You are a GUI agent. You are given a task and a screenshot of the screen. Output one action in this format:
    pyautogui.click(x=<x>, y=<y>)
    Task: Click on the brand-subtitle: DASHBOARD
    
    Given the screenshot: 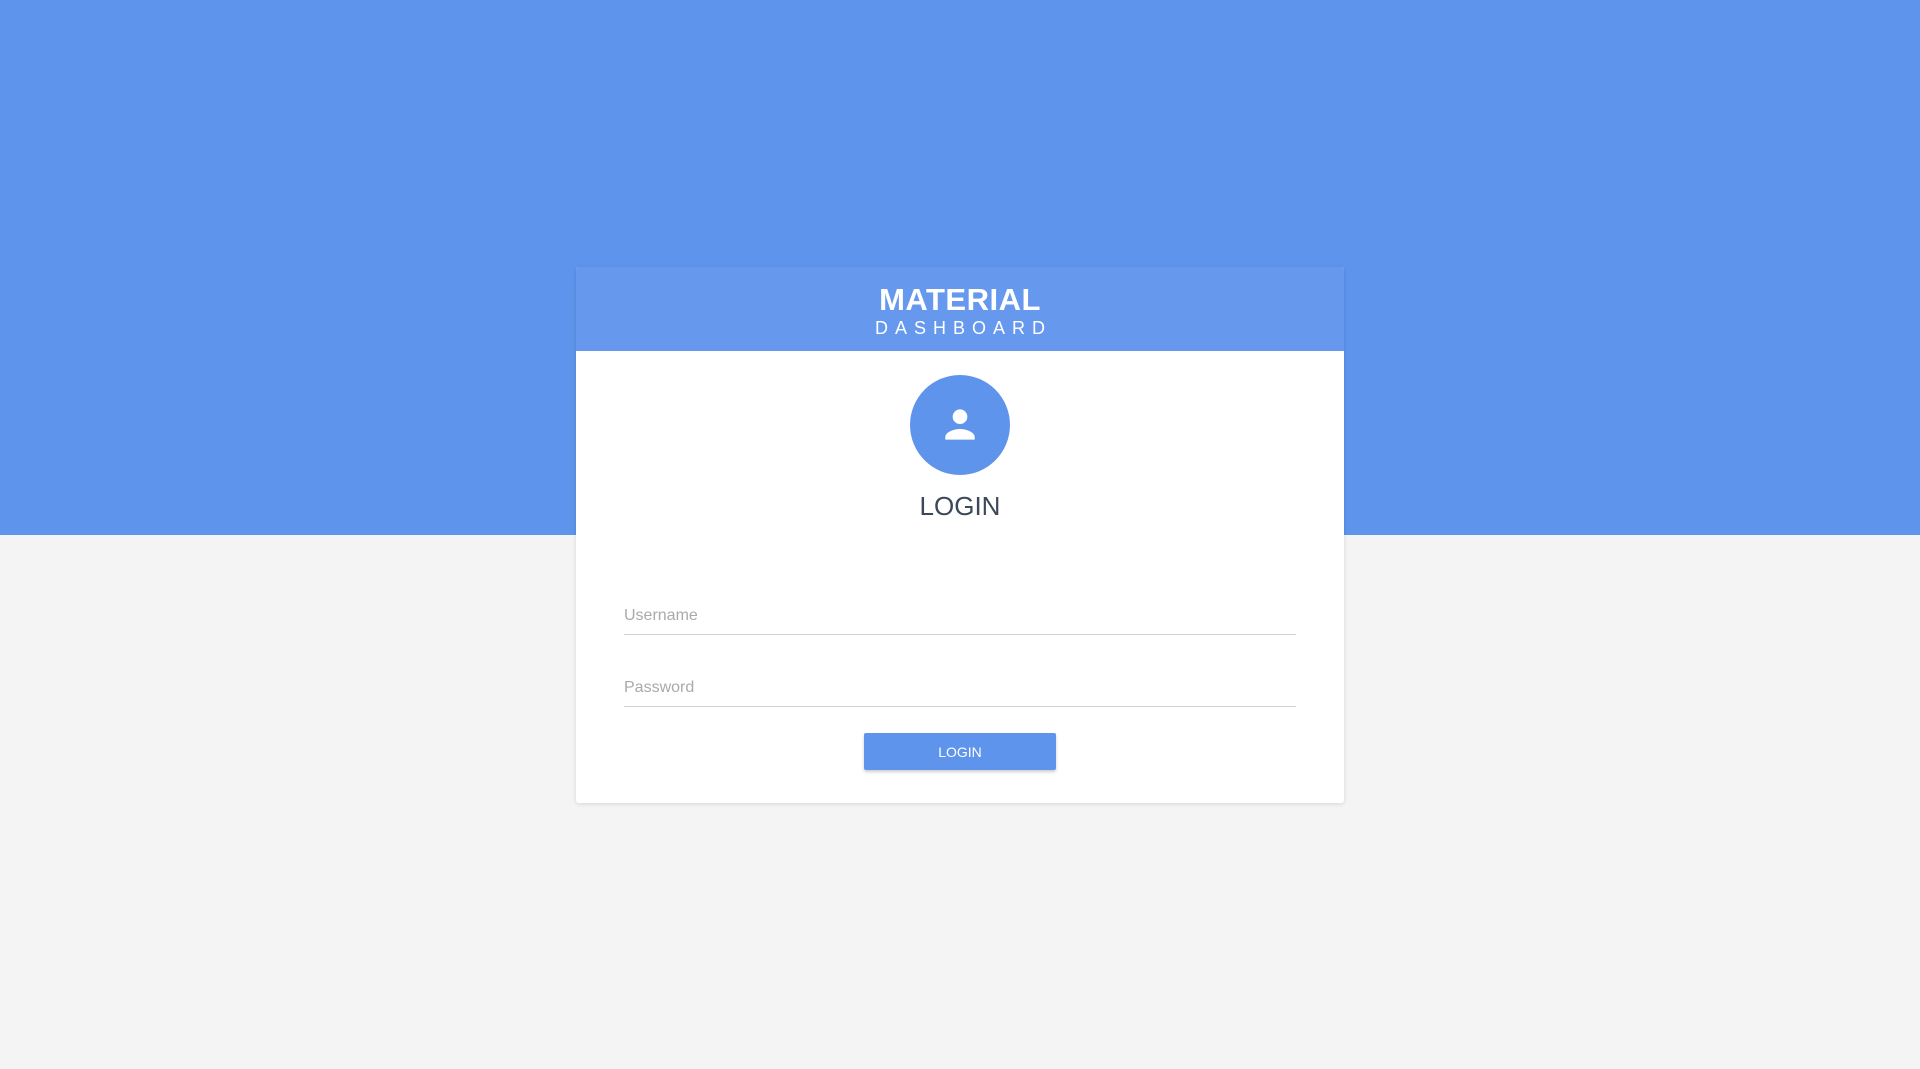 What is the action you would take?
    pyautogui.click(x=963, y=328)
    